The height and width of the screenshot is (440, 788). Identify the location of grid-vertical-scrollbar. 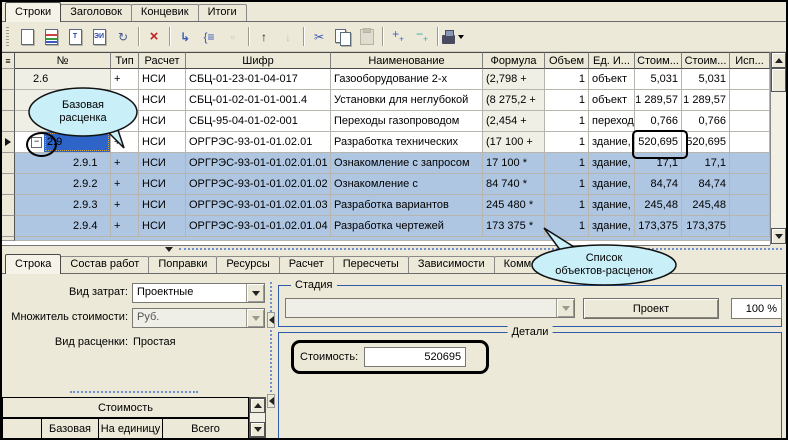
(778, 148).